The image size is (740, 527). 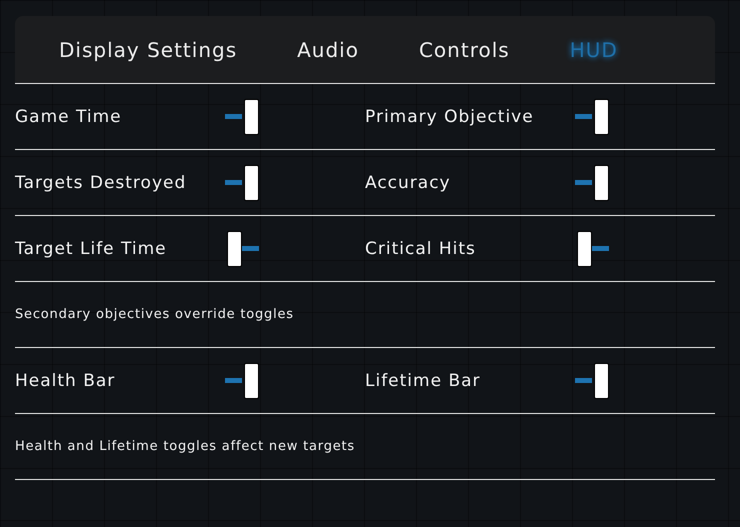 I want to click on tab: Display Settings, so click(x=148, y=50).